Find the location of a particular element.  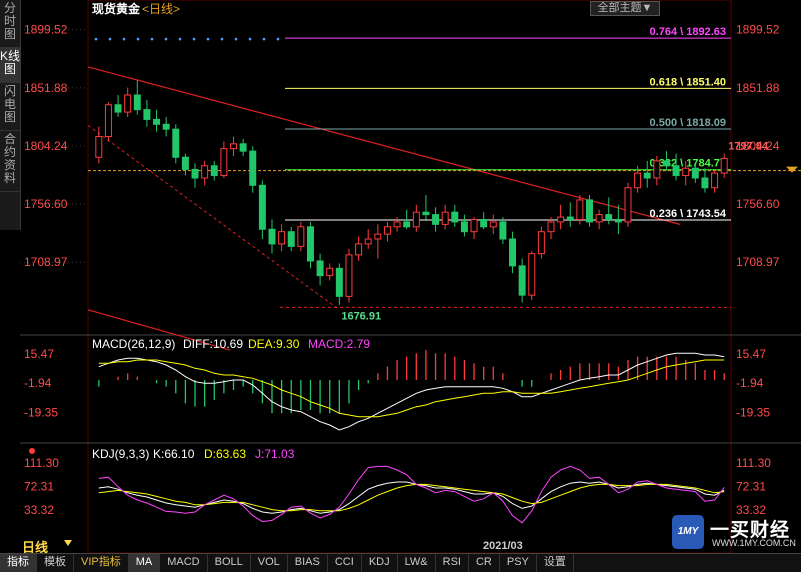

kdj-title: KDJ(9,3,3) is located at coordinates (120, 454).